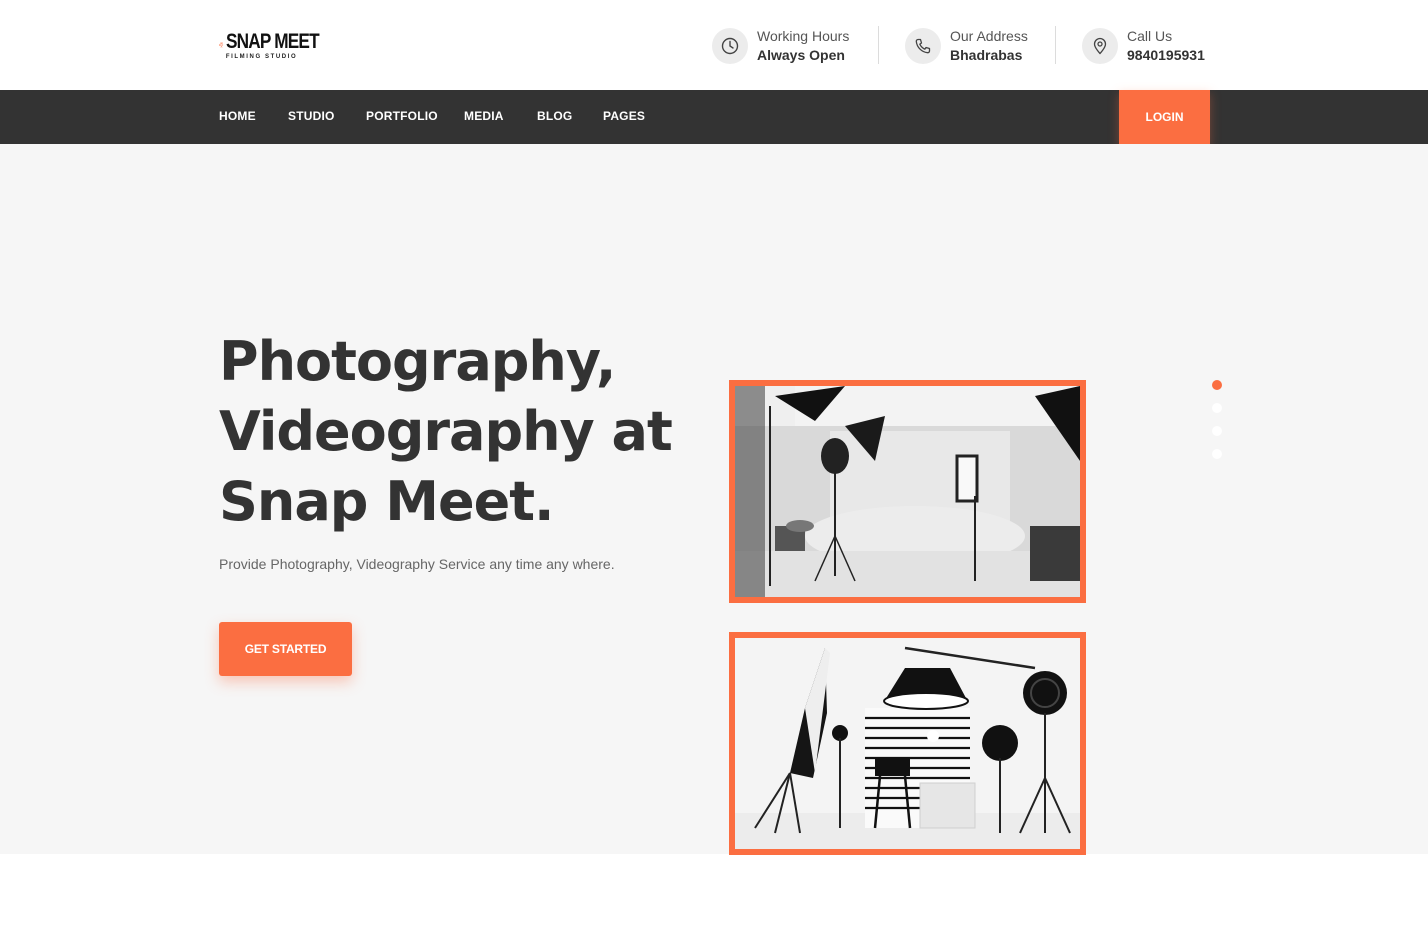 The width and height of the screenshot is (1428, 938). I want to click on location-pin-icon, so click(1100, 46).